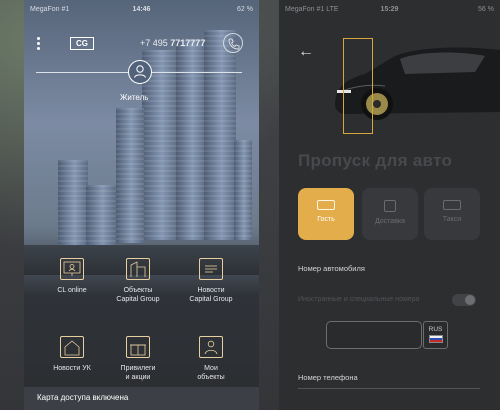 The width and height of the screenshot is (500, 410). What do you see at coordinates (211, 269) in the screenshot?
I see `news-icon` at bounding box center [211, 269].